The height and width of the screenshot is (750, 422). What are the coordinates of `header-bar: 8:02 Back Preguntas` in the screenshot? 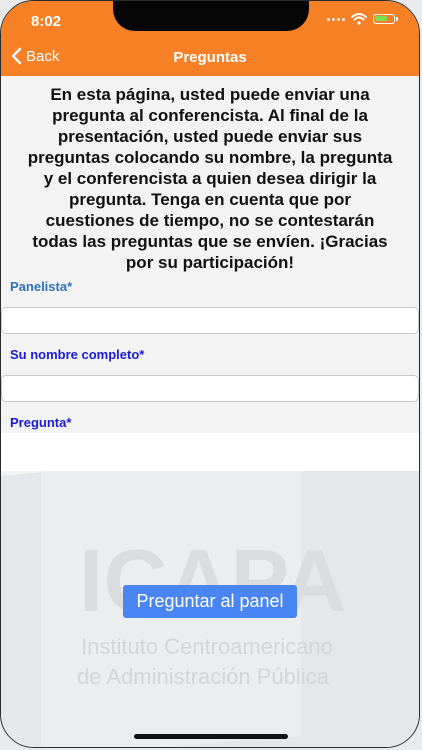 It's located at (210, 38).